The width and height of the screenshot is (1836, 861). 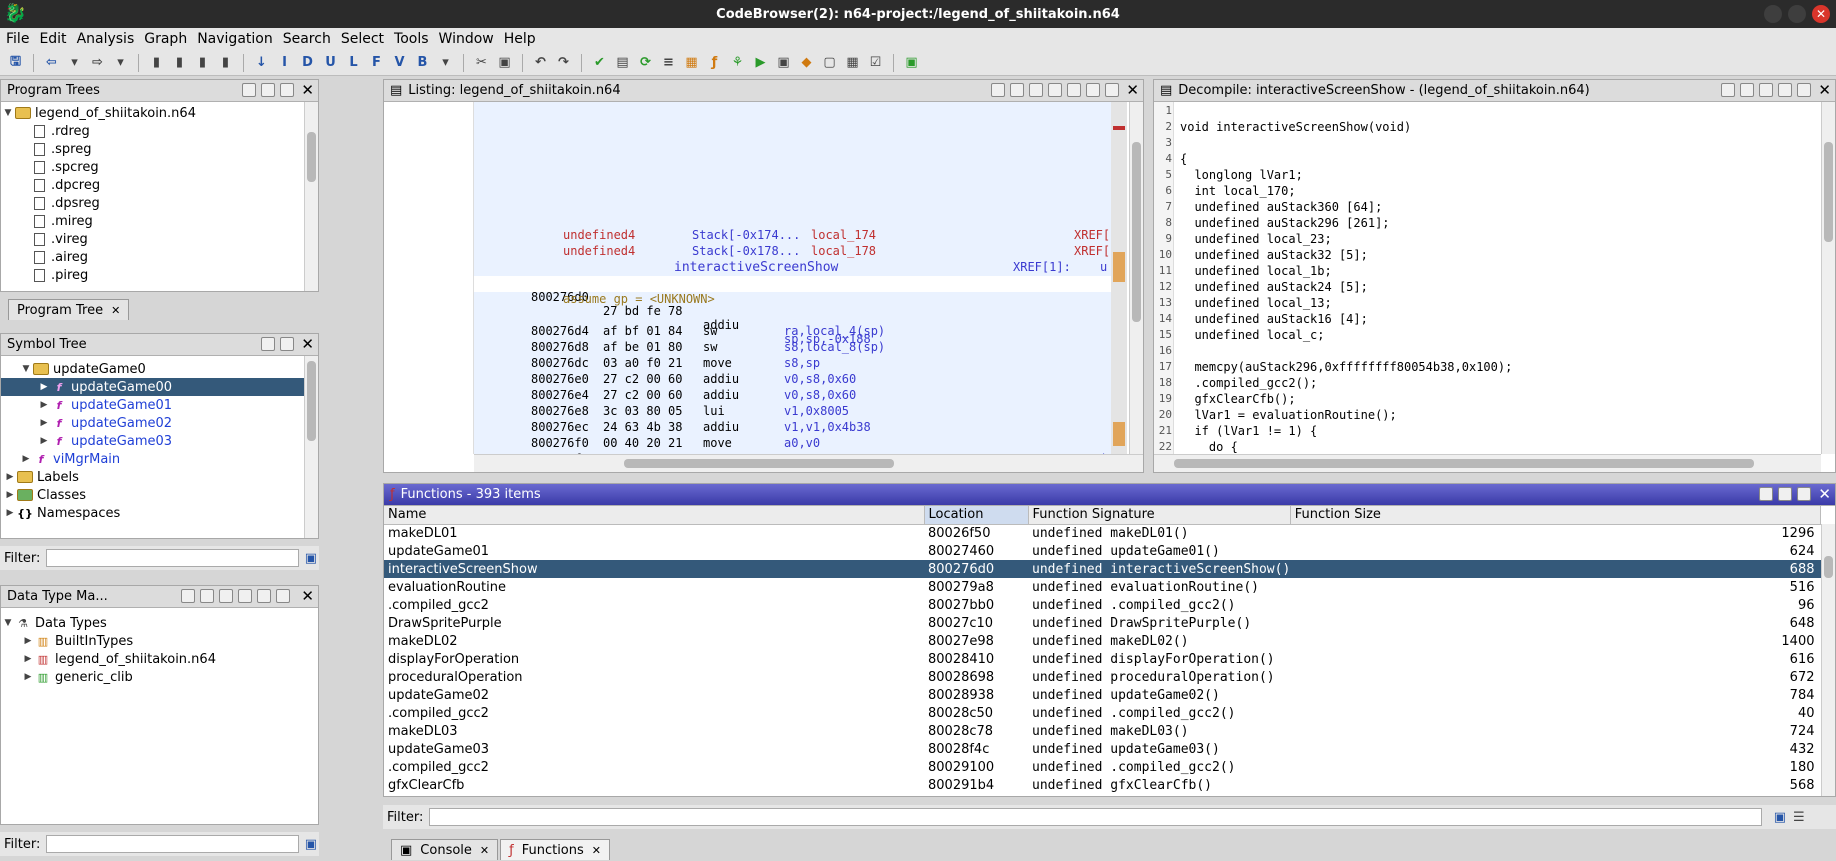 I want to click on back-arrow-icon: ⇦, so click(x=51, y=62).